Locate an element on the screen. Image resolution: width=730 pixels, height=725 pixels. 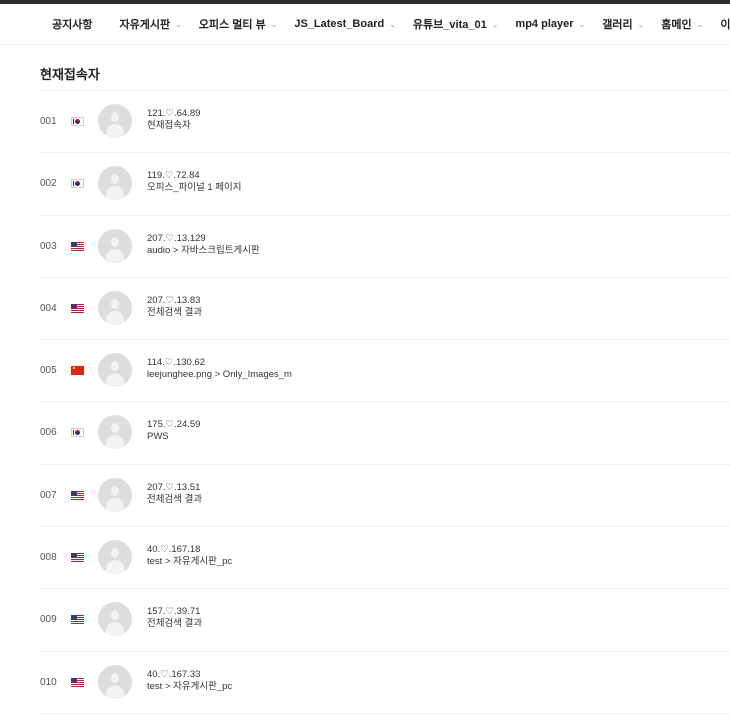
visitor-location-link: leejunghee.png > Only_Images_m is located at coordinates (219, 375).